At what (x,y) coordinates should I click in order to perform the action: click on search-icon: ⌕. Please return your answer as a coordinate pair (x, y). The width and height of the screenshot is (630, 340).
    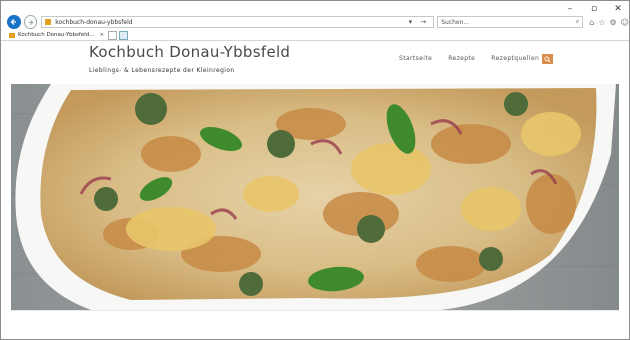
    Looking at the image, I should click on (577, 22).